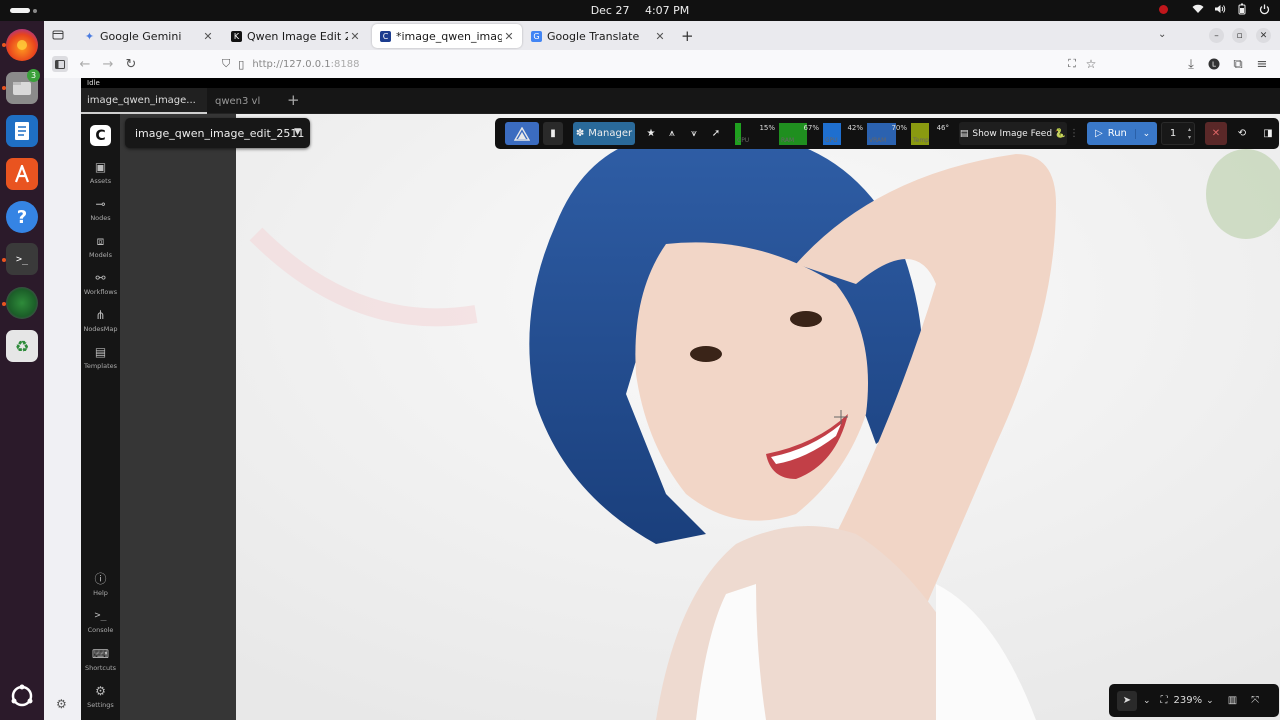 Image resolution: width=1280 pixels, height=720 pixels. What do you see at coordinates (100, 320) in the screenshot?
I see `sidebar-item-nodesmap: ⋔ NodesMap` at bounding box center [100, 320].